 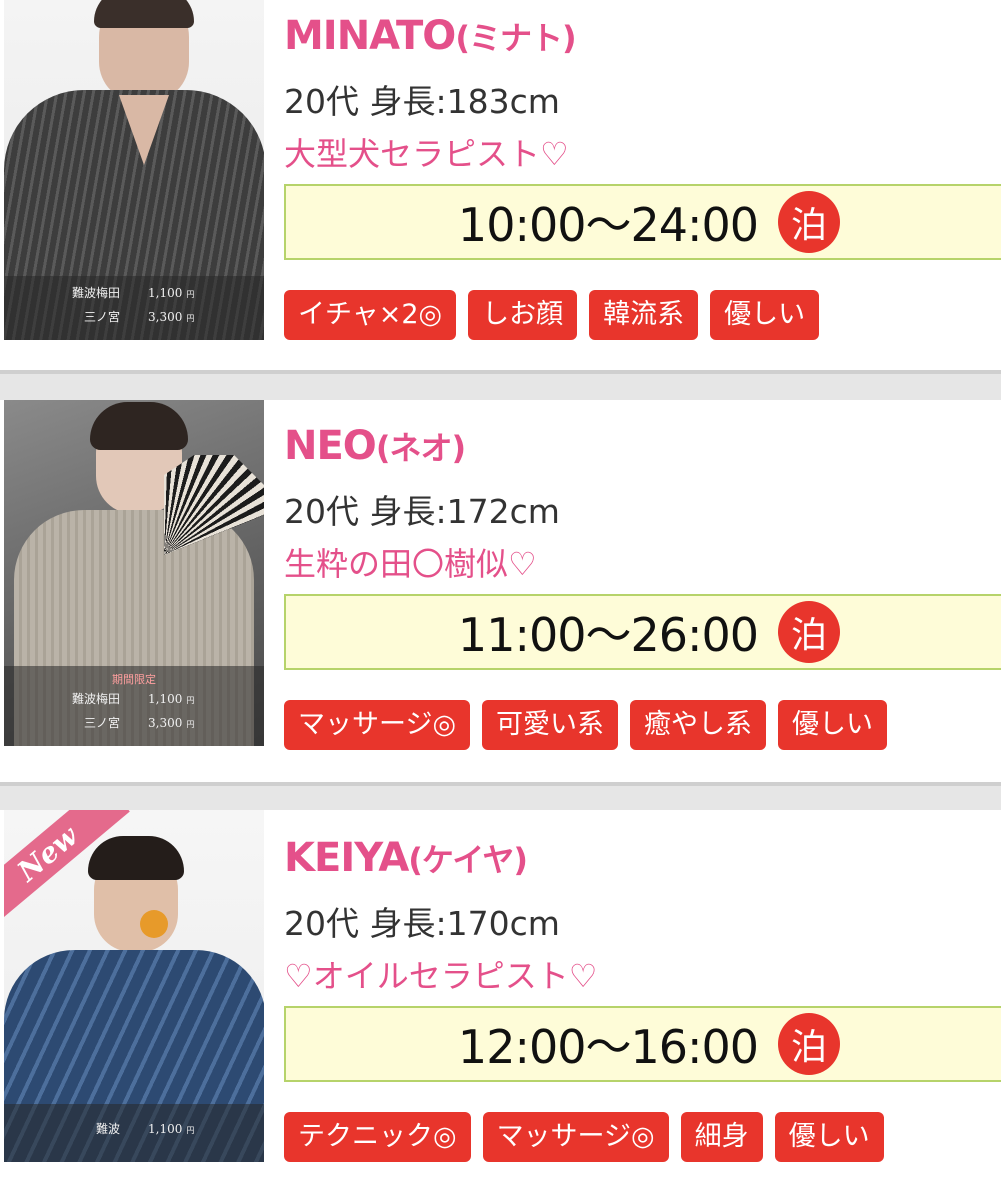 I want to click on tag: しお顔, so click(x=523, y=315).